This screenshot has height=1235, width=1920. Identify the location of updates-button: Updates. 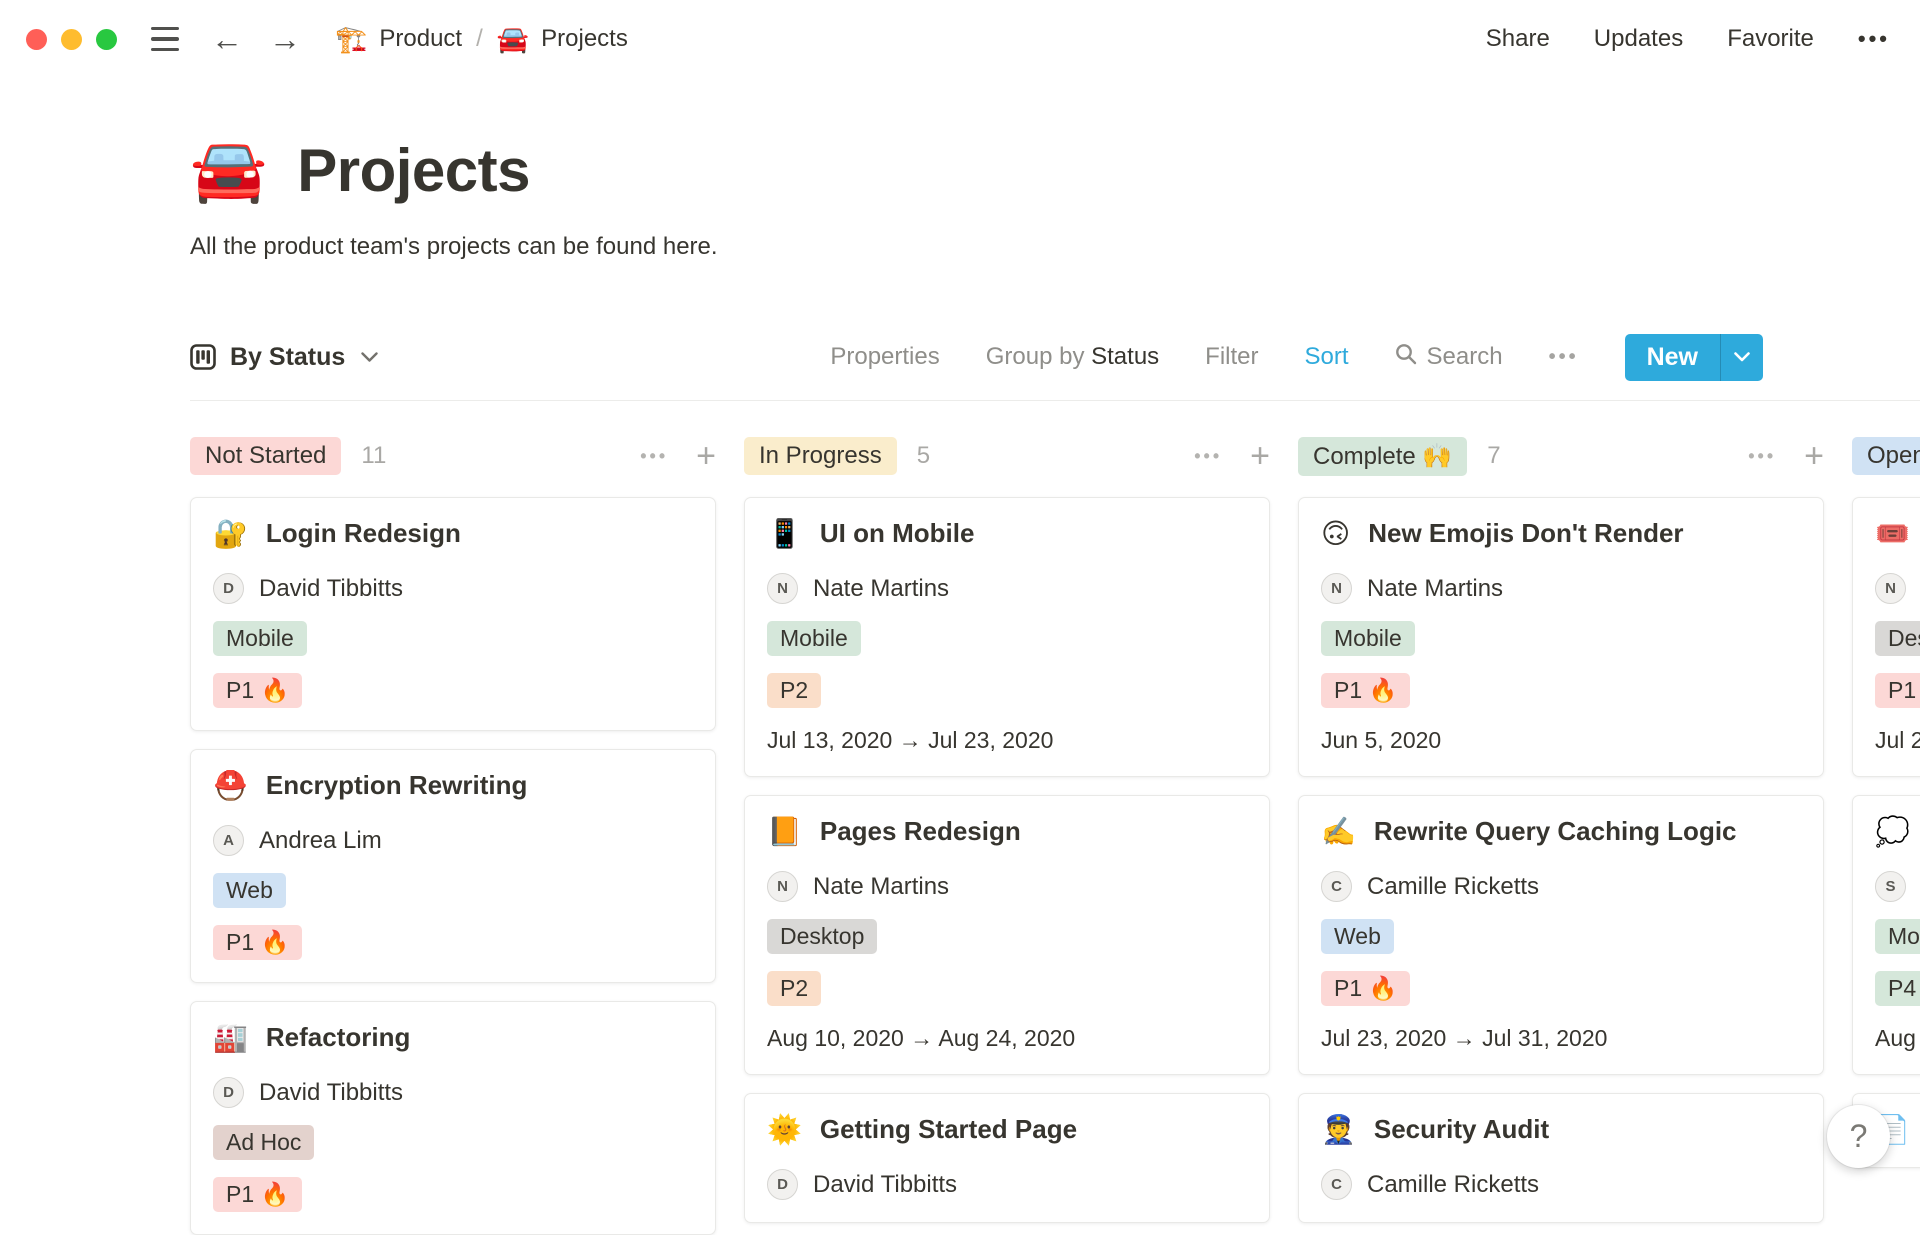
(1638, 39).